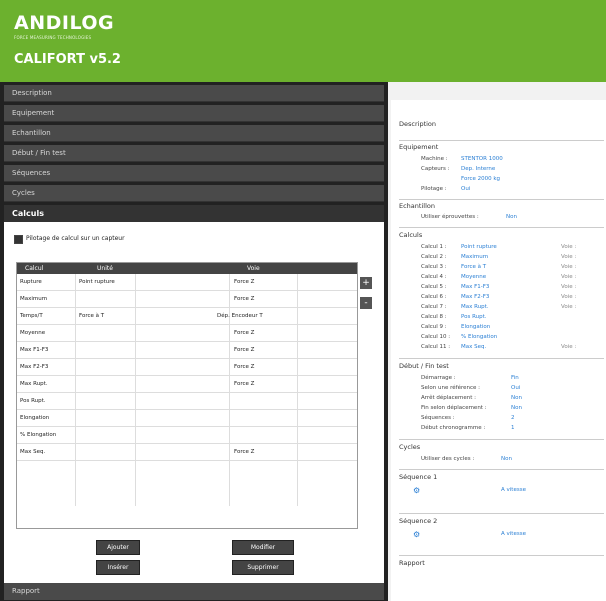 The height and width of the screenshot is (601, 606). Describe the element at coordinates (366, 283) in the screenshot. I see `move-up-button: +` at that location.